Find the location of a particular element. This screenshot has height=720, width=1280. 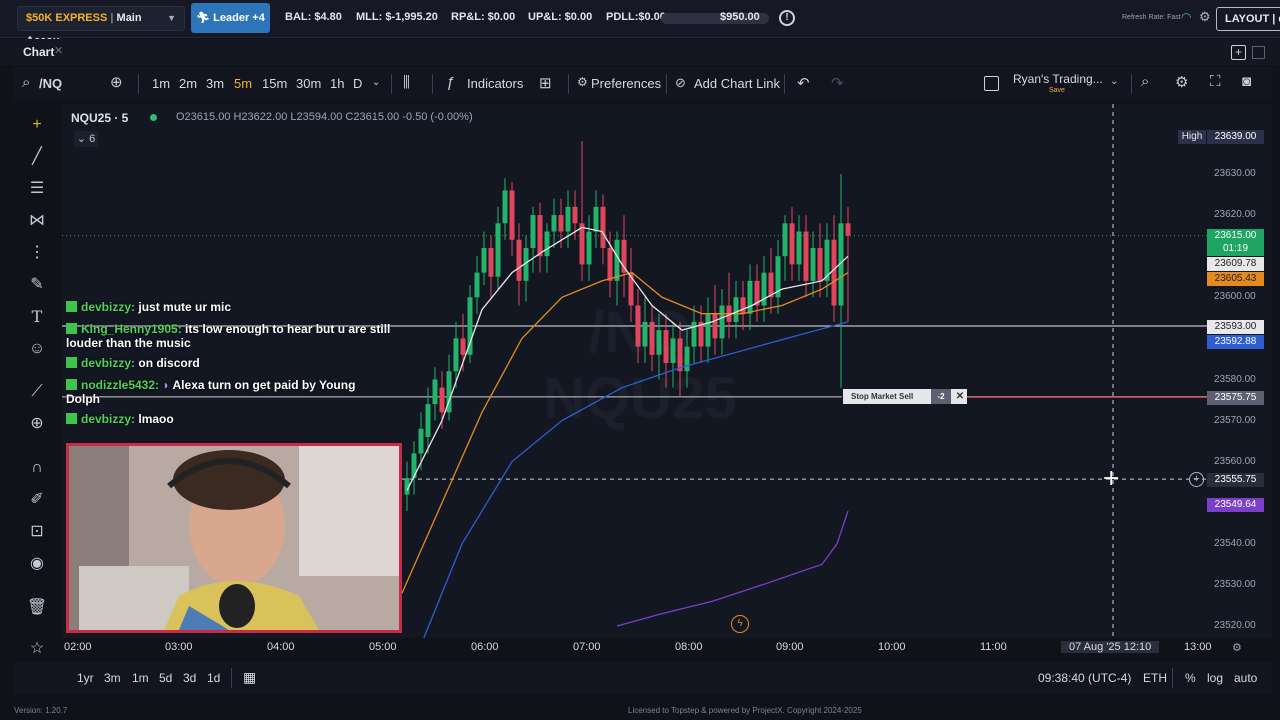

pattern-icon: ⋈ is located at coordinates (37, 221).